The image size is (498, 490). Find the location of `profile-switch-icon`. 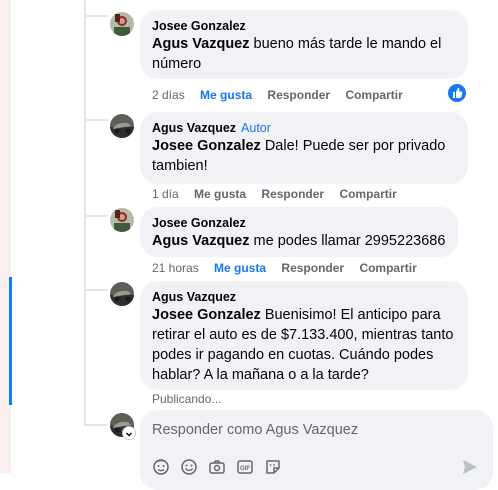

profile-switch-icon is located at coordinates (129, 433).